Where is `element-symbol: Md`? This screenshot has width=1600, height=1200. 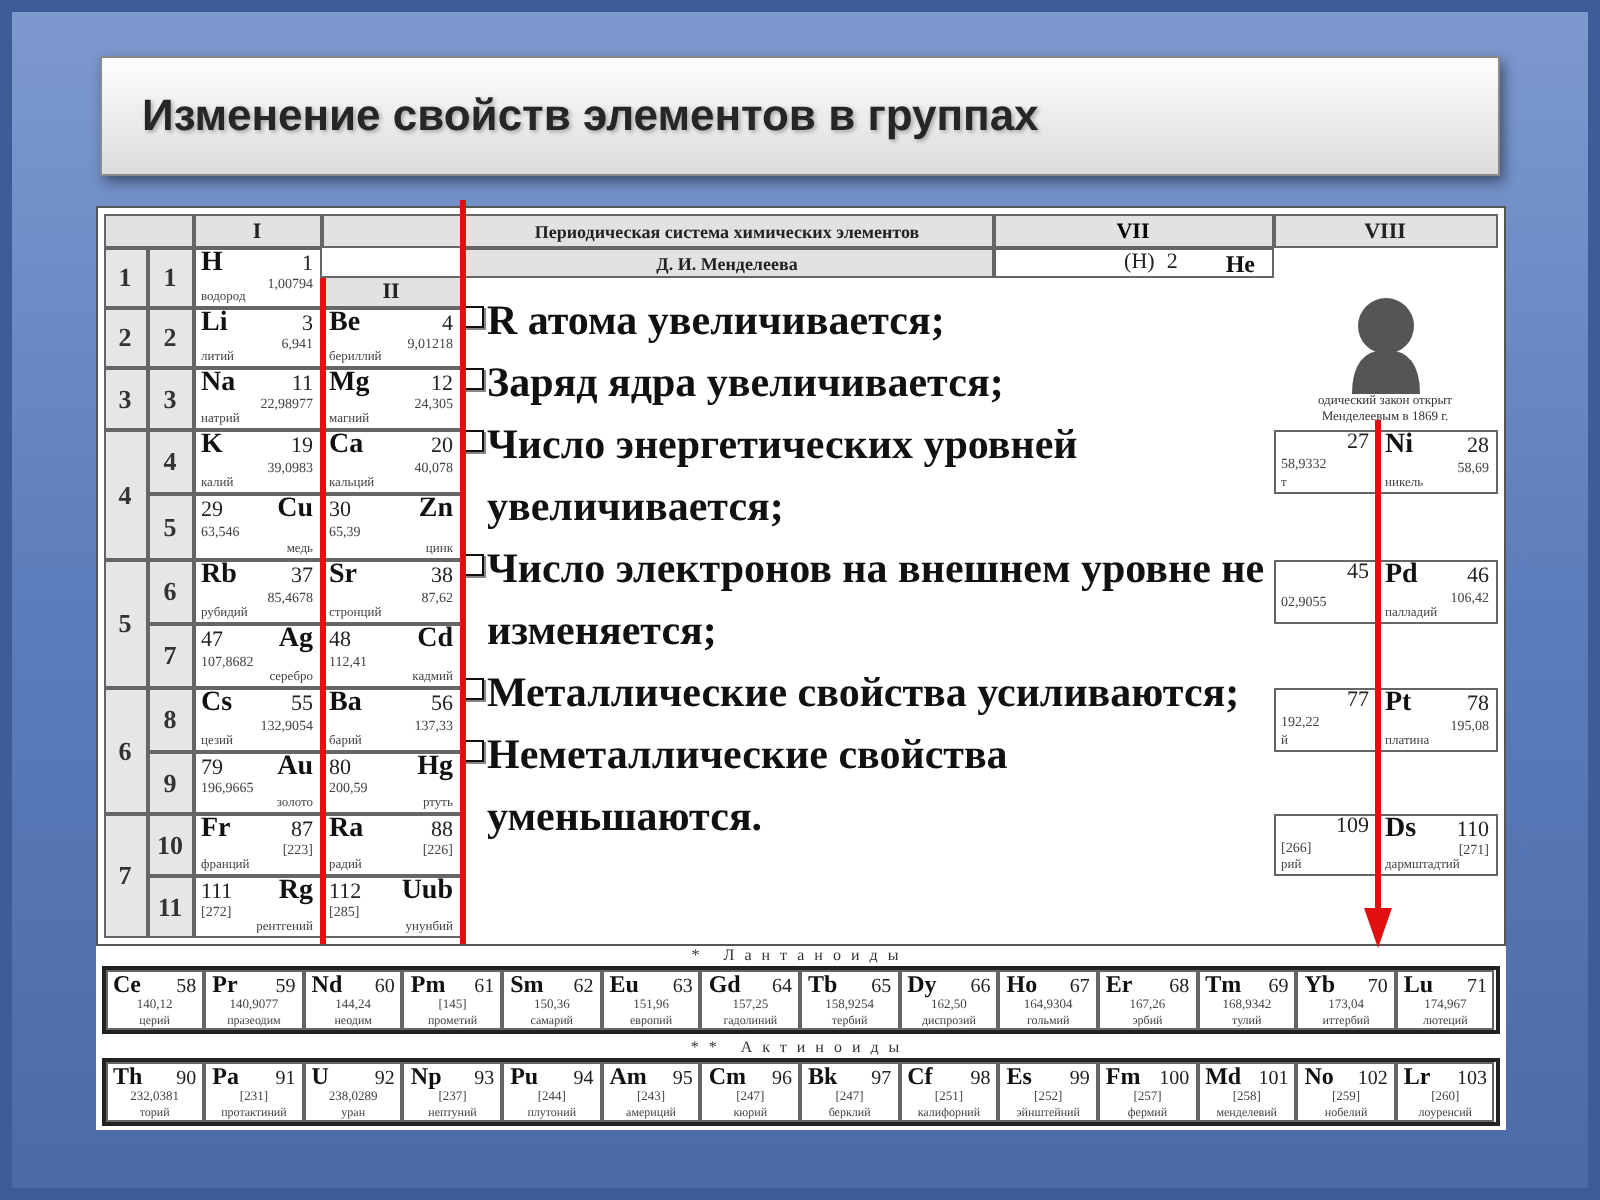
element-symbol: Md is located at coordinates (1223, 1076).